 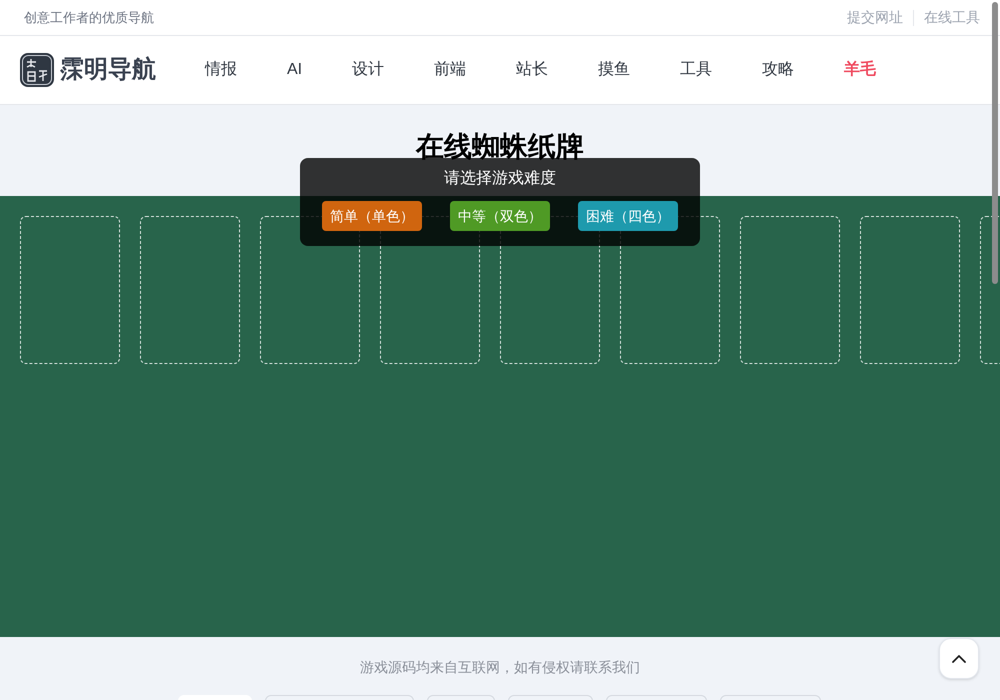 What do you see at coordinates (500, 147) in the screenshot?
I see `page-title: 在线蜘蛛纸牌` at bounding box center [500, 147].